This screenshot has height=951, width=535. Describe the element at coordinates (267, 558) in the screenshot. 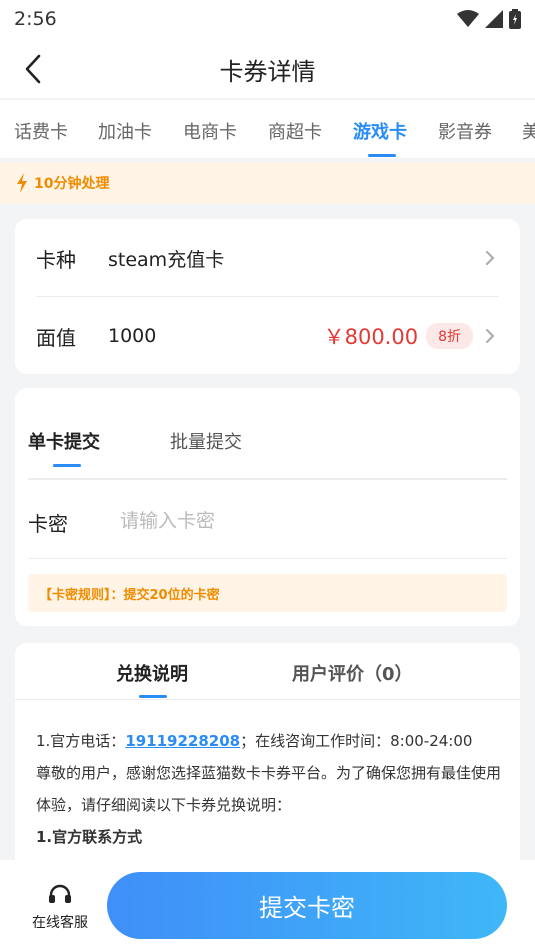

I see `pin-divider` at that location.